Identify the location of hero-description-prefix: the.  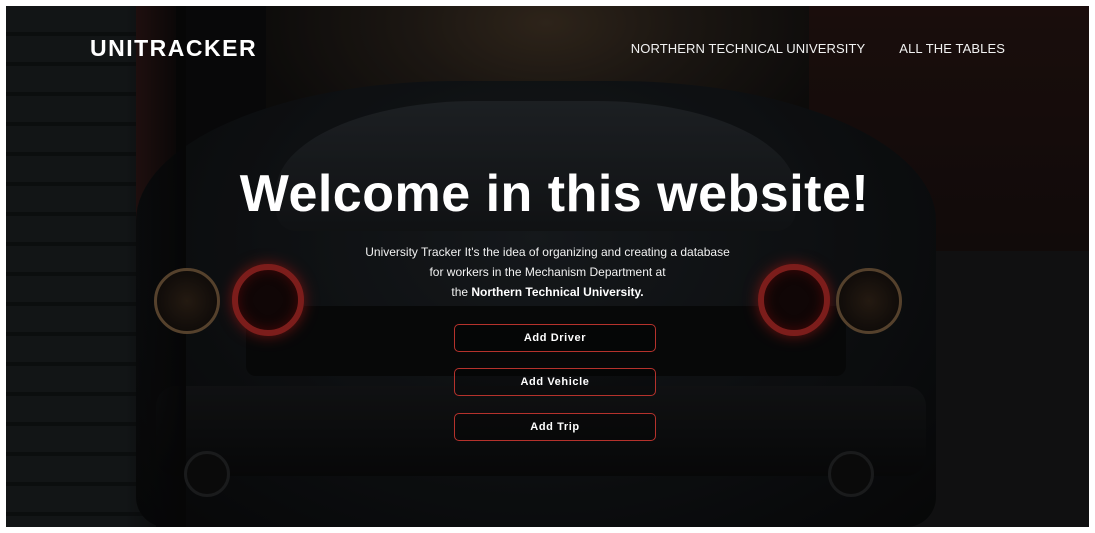
(461, 292).